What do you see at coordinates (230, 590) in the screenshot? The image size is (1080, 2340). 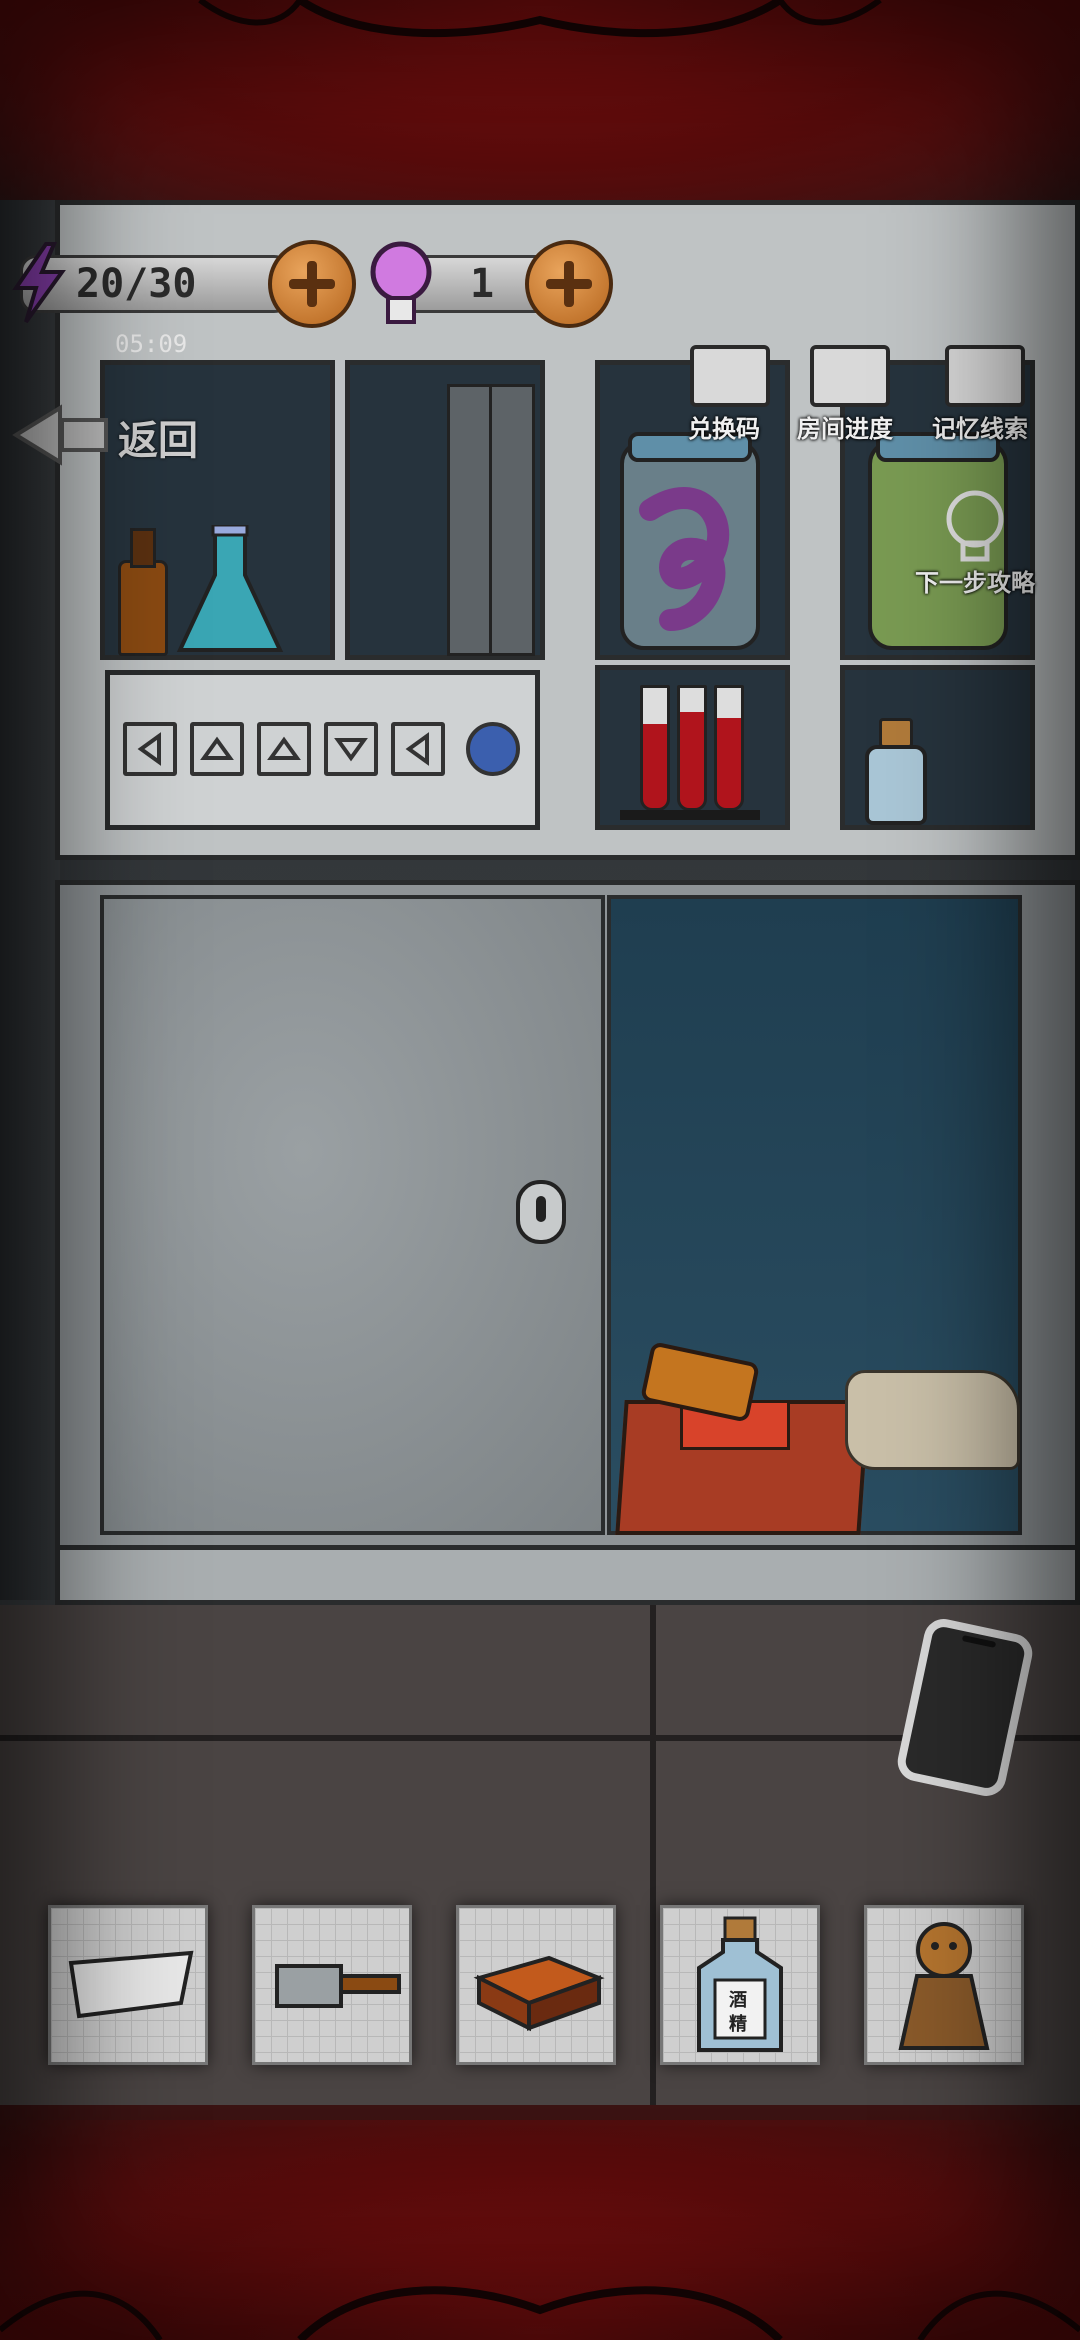 I see `blue-flask` at bounding box center [230, 590].